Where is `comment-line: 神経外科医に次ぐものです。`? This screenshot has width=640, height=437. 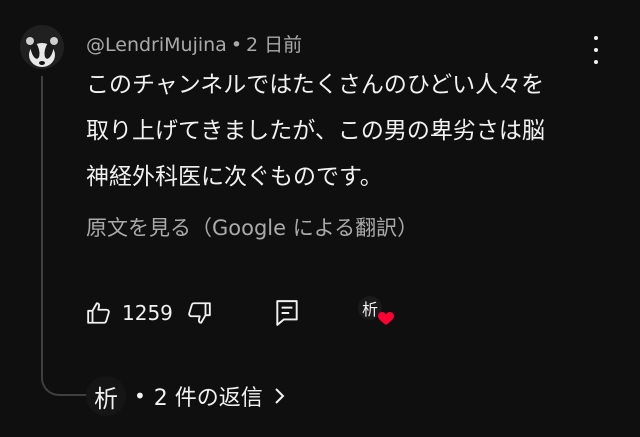 comment-line: 神経外科医に次ぐものです。 is located at coordinates (234, 177).